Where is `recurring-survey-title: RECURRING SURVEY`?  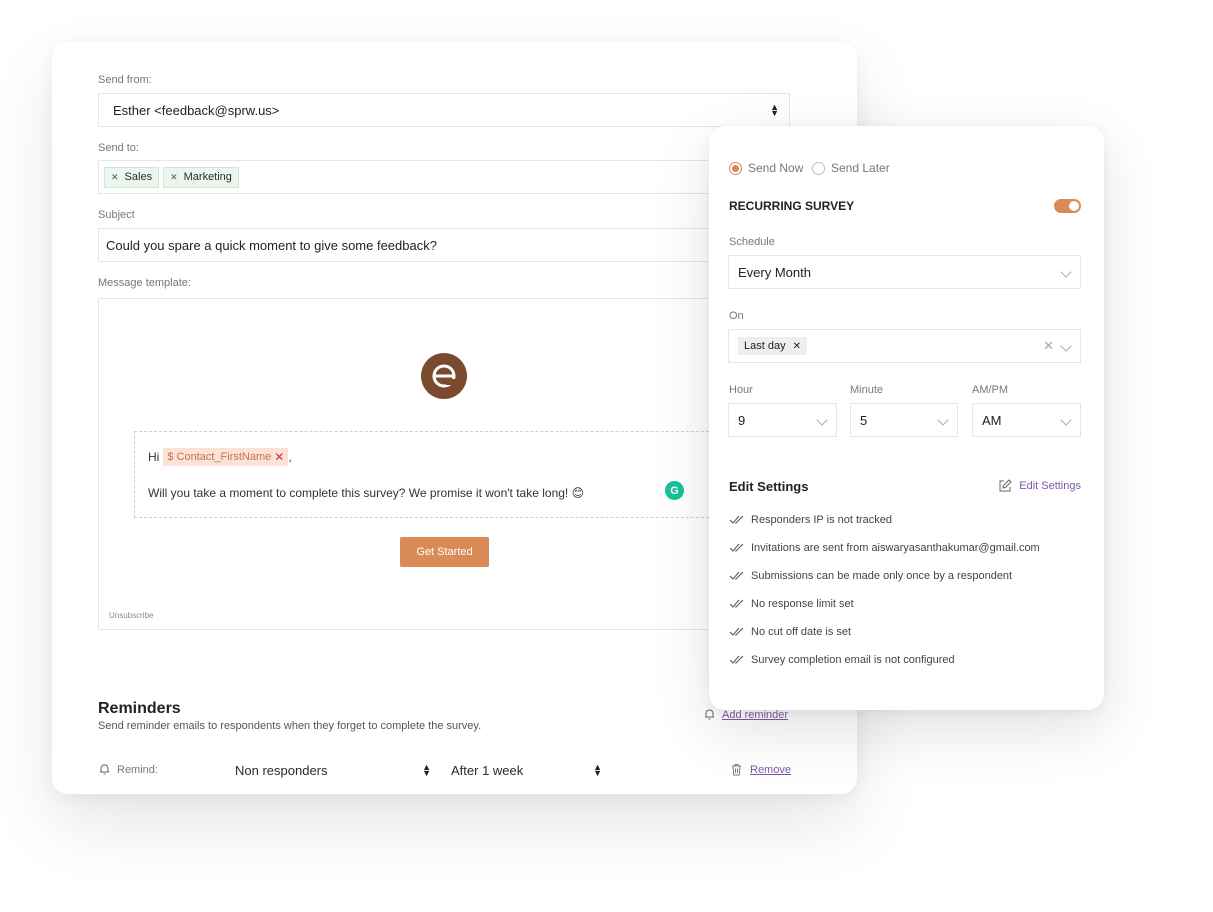
recurring-survey-title: RECURRING SURVEY is located at coordinates (792, 206).